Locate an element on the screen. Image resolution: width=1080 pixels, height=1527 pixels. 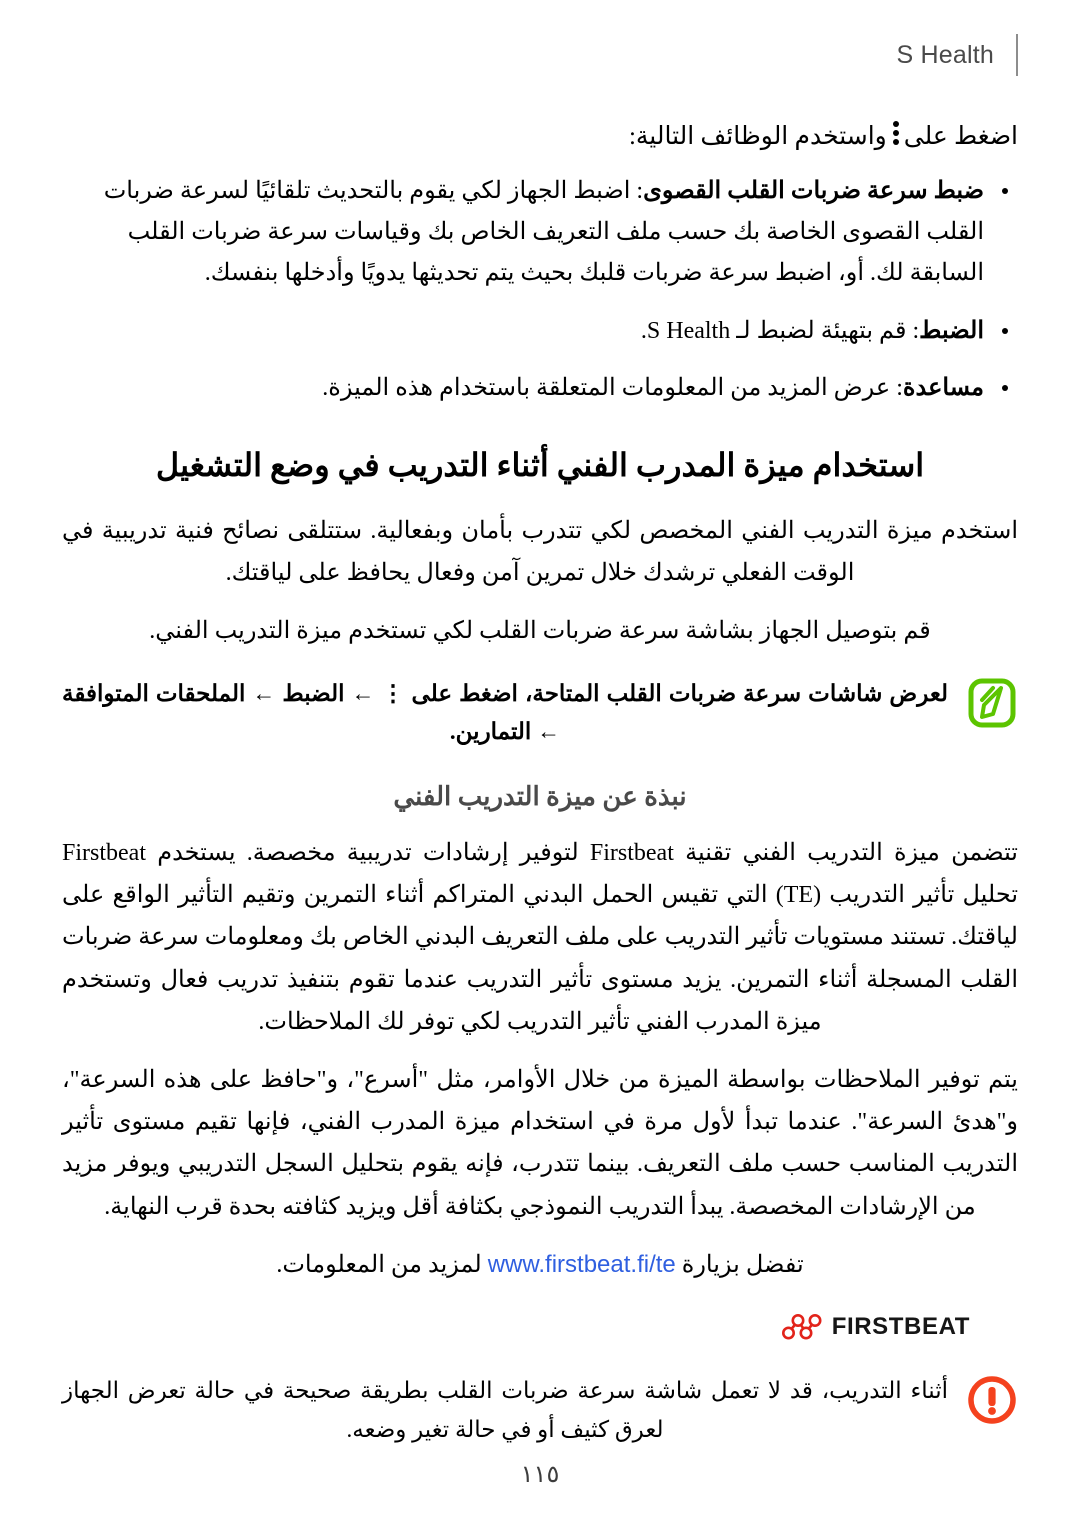
link-line-prefix: تفضل بزيارة is located at coordinates (742, 1264).